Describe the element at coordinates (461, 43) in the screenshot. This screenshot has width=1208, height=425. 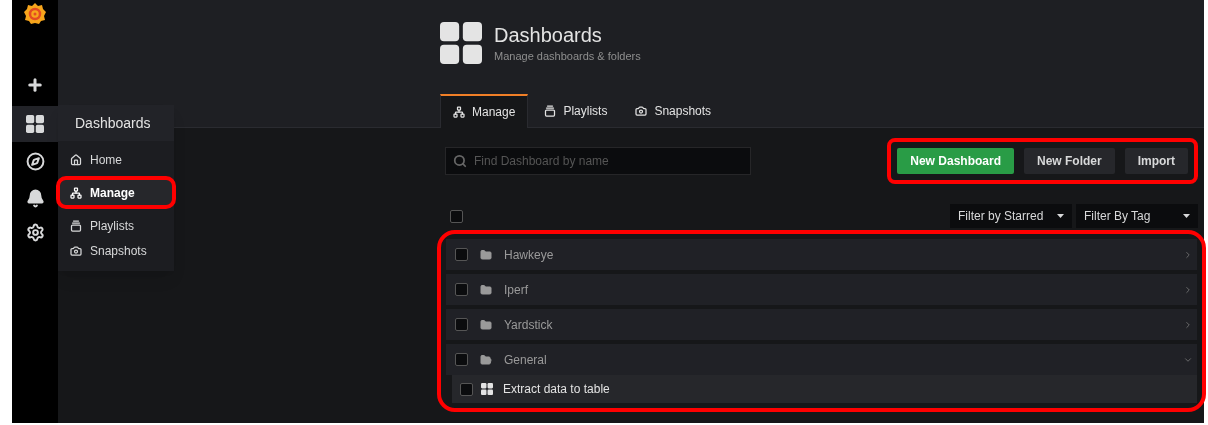
I see `dashboards-icon` at that location.